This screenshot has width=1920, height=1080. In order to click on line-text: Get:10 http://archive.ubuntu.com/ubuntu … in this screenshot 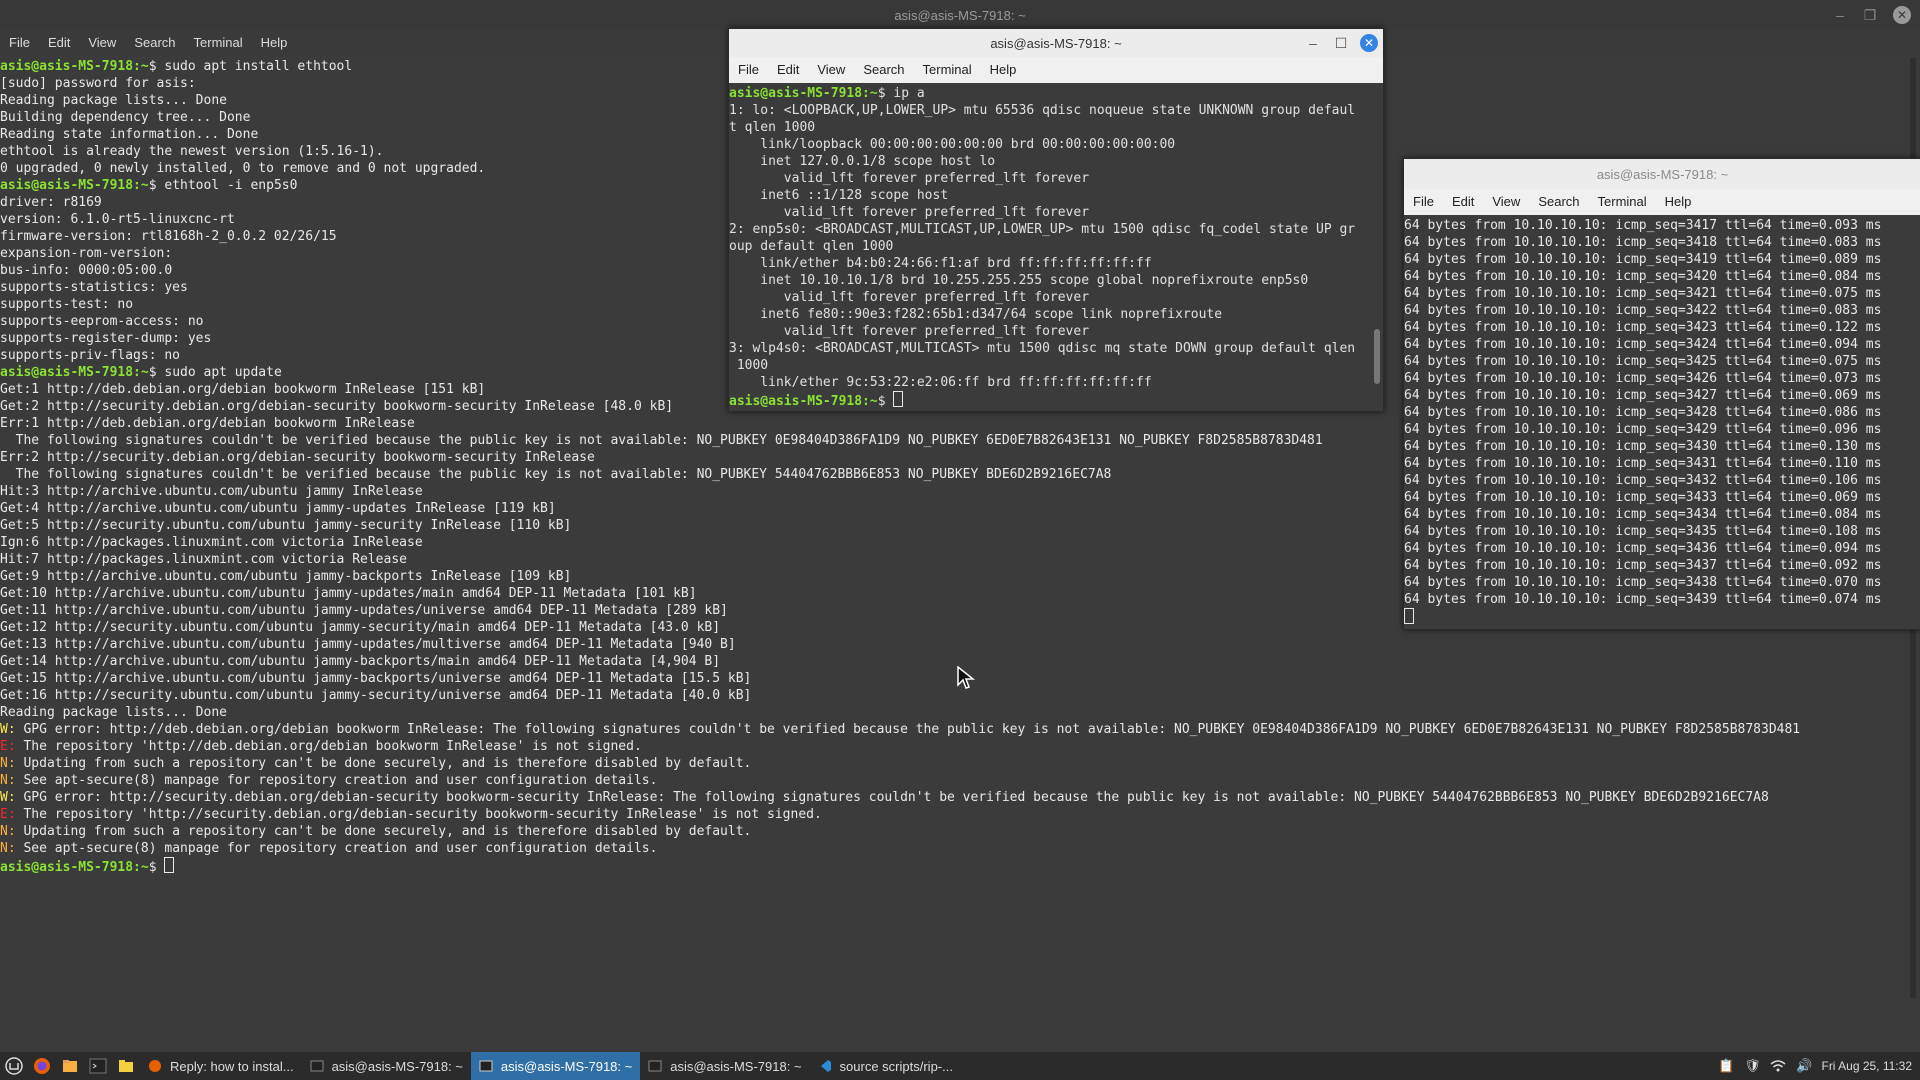, I will do `click(348, 593)`.